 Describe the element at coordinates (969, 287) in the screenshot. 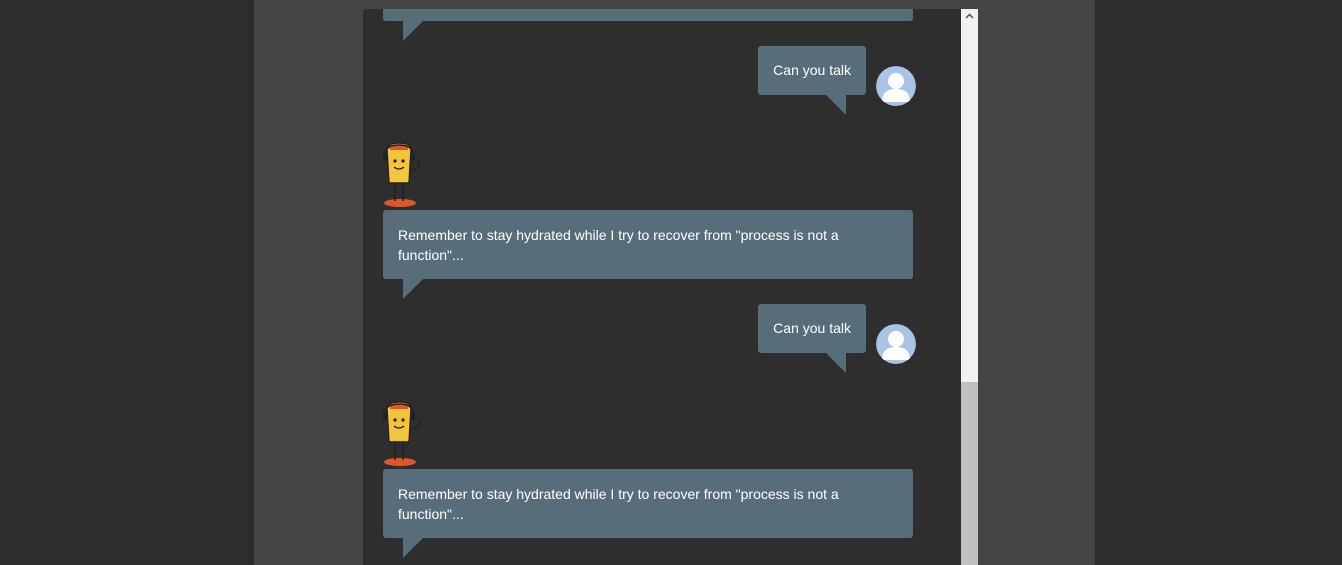

I see `scrollbar` at that location.